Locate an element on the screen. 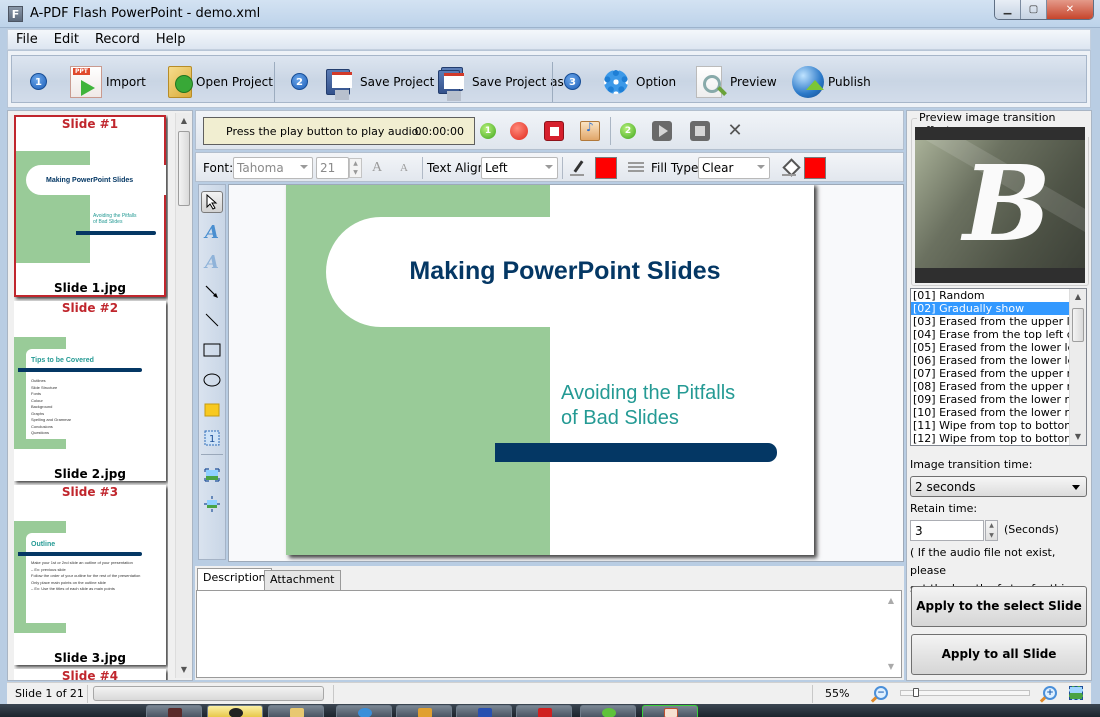 The width and height of the screenshot is (1100, 717). effect-item-selected: [02] Gradually show is located at coordinates (990, 308).